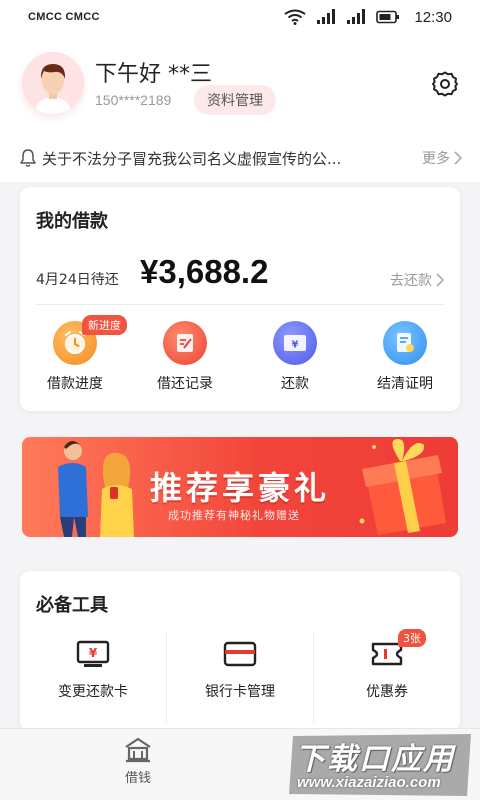 Image resolution: width=480 pixels, height=800 pixels. I want to click on greeting-text: 下午好 **三, so click(153, 74).